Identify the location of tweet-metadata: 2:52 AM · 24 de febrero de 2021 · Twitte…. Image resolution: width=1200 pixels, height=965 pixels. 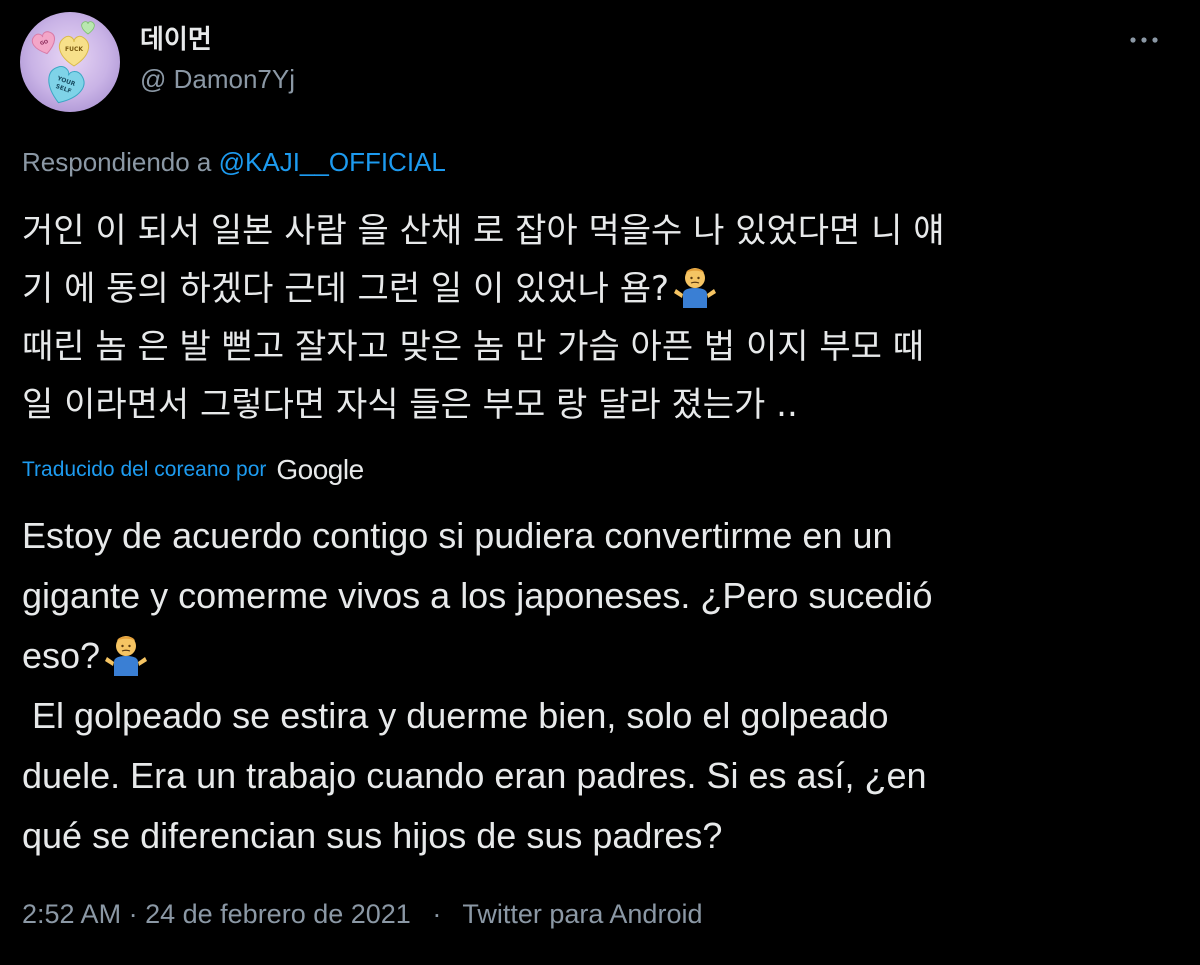
(362, 914).